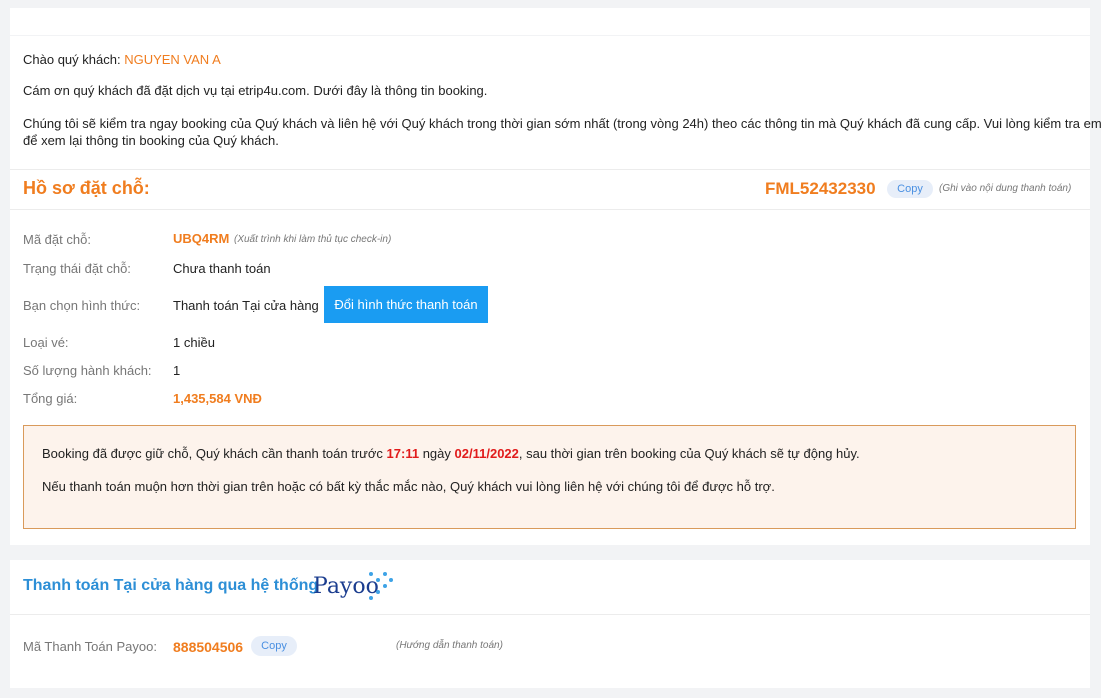  What do you see at coordinates (910, 189) in the screenshot?
I see `copy-reference-button: Copy` at bounding box center [910, 189].